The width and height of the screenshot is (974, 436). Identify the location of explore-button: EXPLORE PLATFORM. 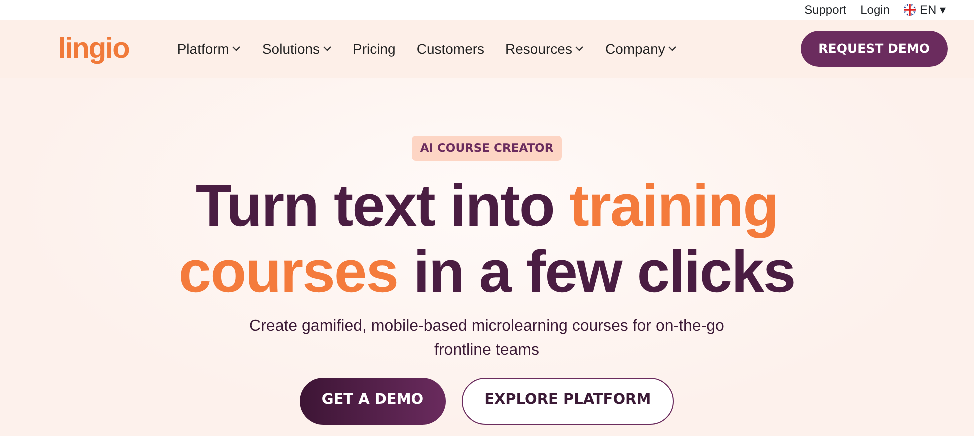
(568, 401).